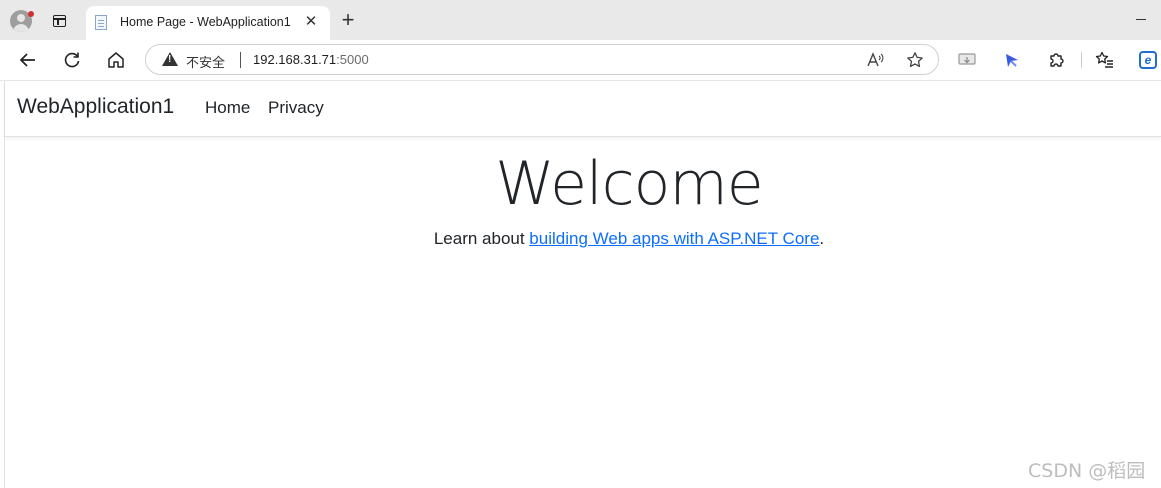 Image resolution: width=1161 pixels, height=488 pixels. I want to click on page-favicon-icon, so click(101, 22).